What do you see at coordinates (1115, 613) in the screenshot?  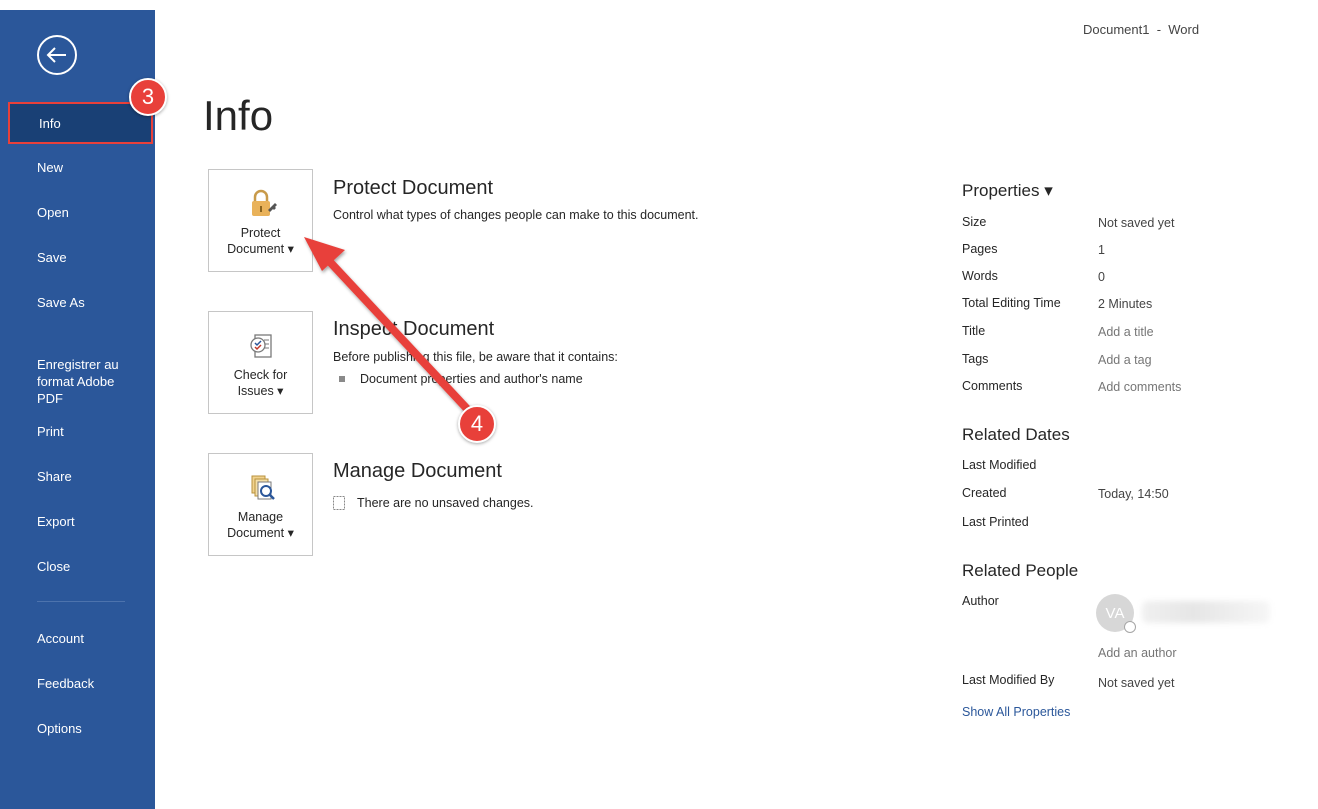 I see `author-initials: VA` at bounding box center [1115, 613].